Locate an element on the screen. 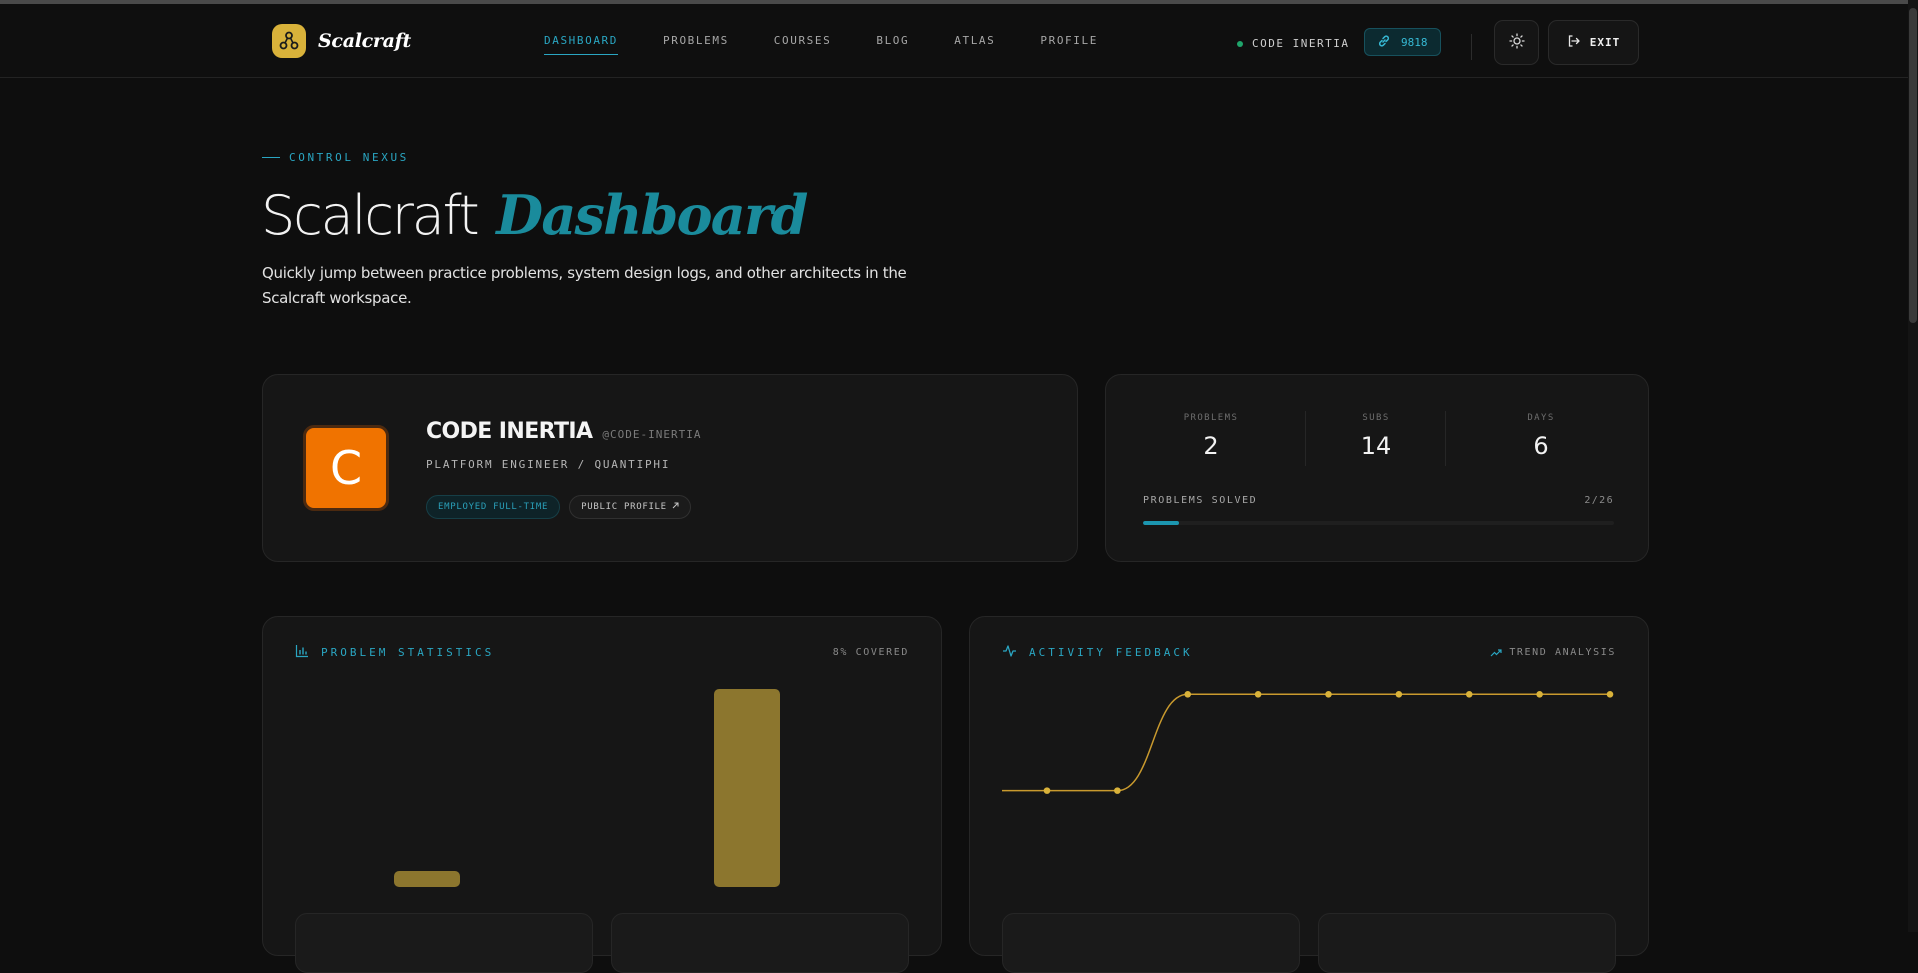 This screenshot has width=1918, height=973. progress-bar-fill is located at coordinates (1161, 523).